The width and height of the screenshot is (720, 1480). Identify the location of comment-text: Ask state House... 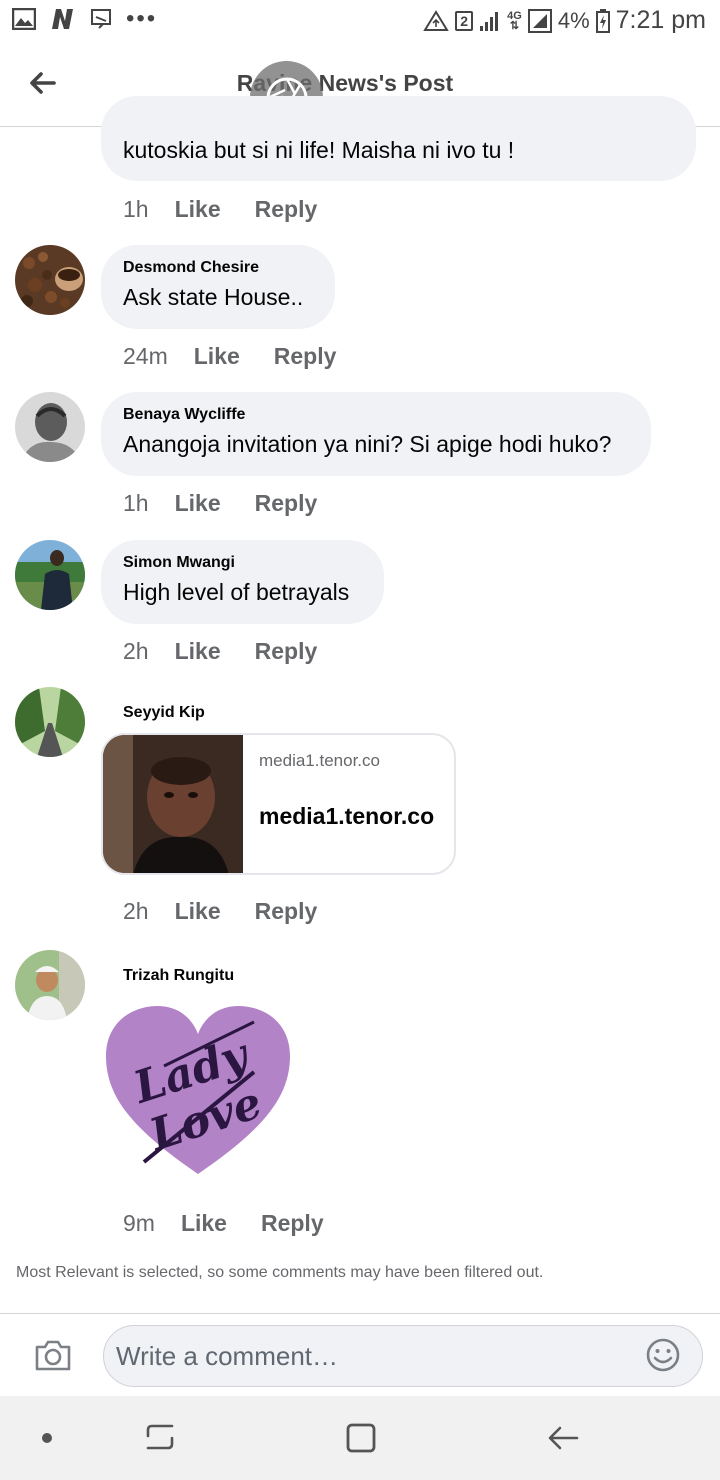
(213, 297).